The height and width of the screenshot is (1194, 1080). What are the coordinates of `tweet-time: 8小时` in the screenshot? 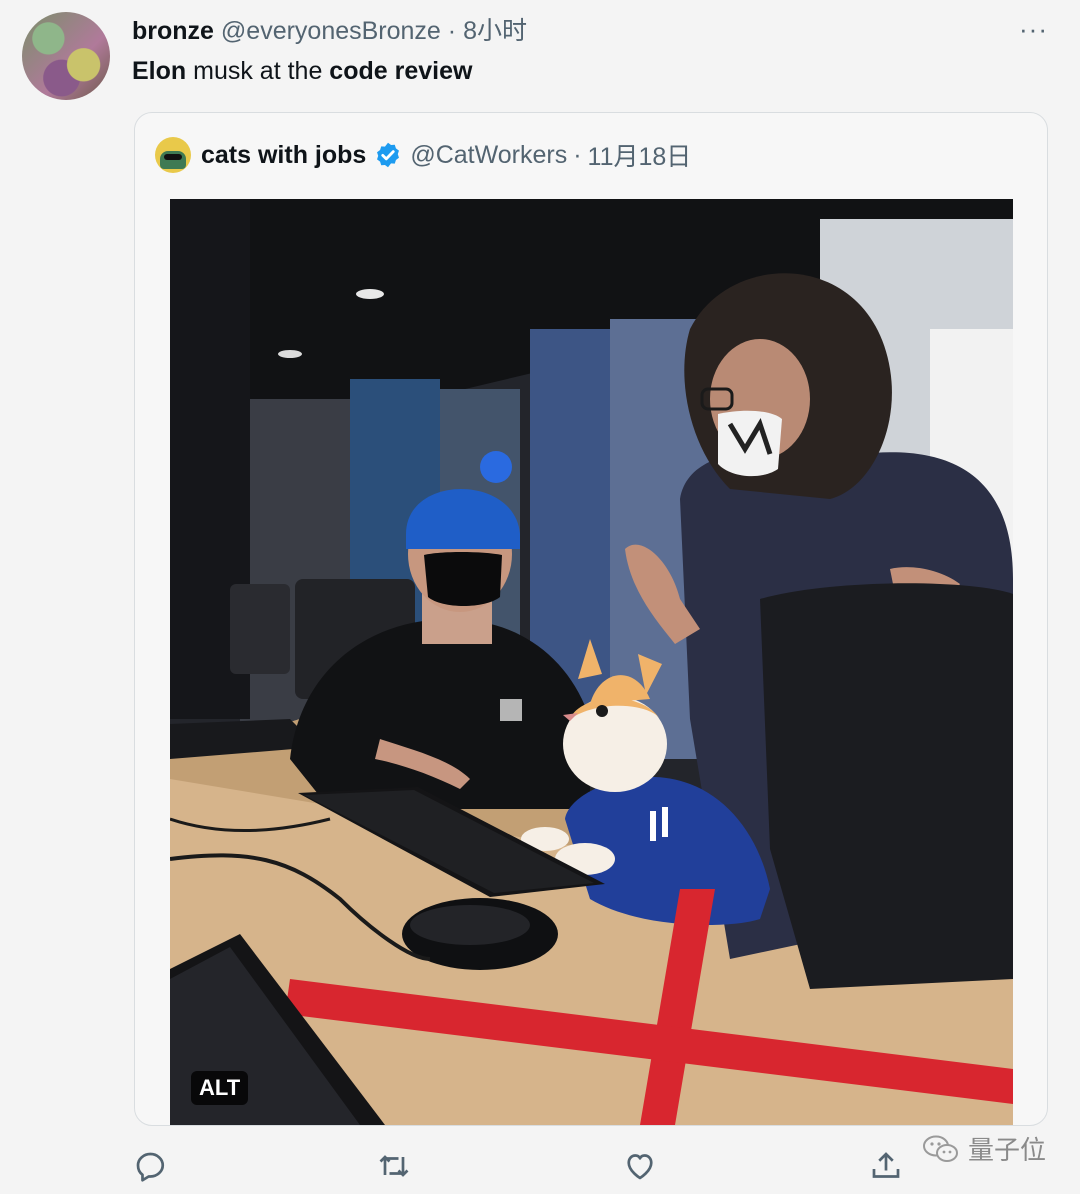 It's located at (495, 31).